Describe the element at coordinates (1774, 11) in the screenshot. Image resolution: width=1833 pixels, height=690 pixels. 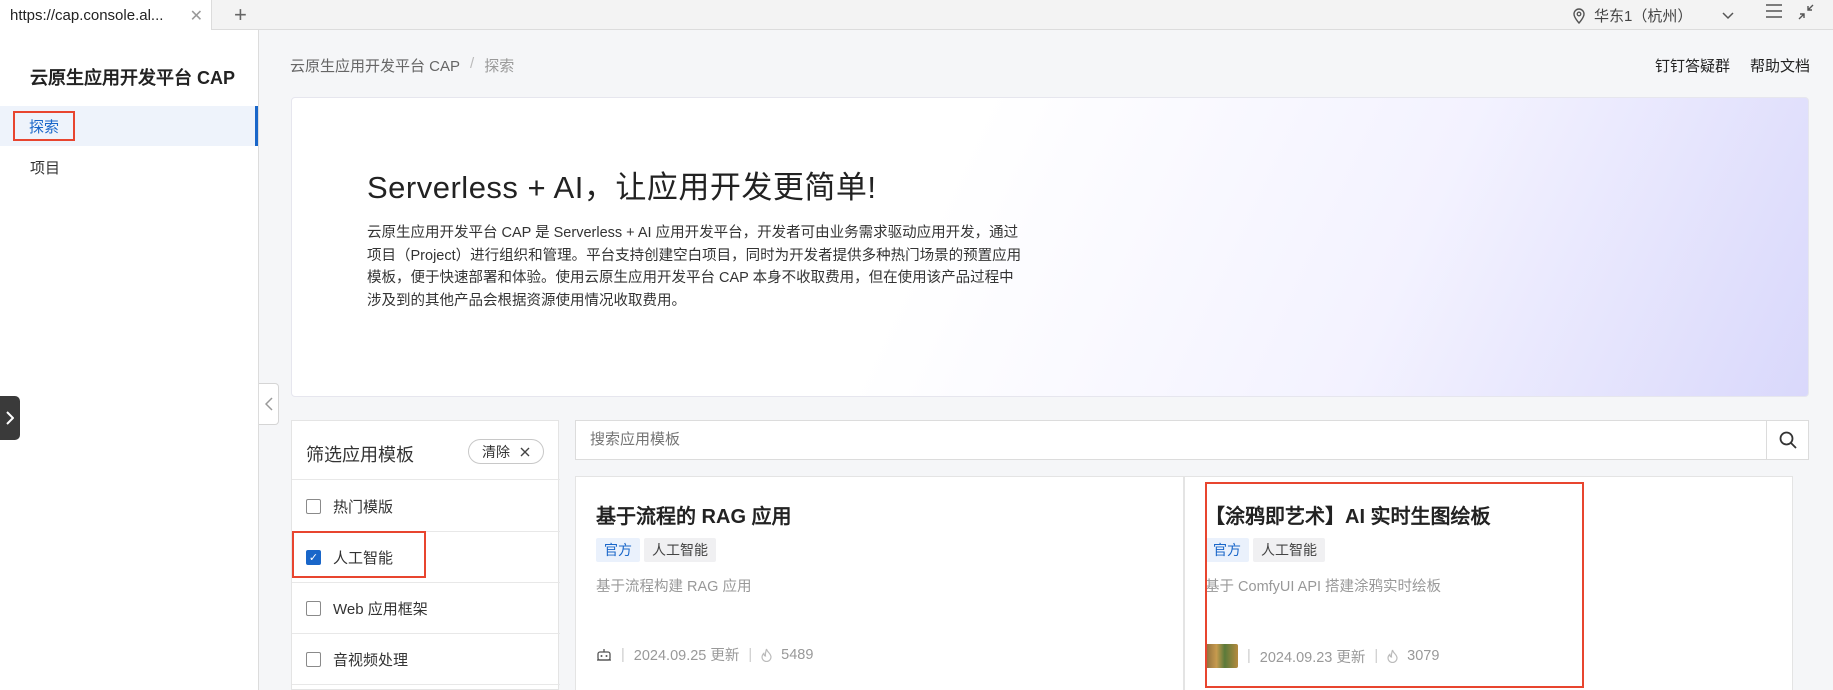
I see `hamburger-menu-icon` at that location.